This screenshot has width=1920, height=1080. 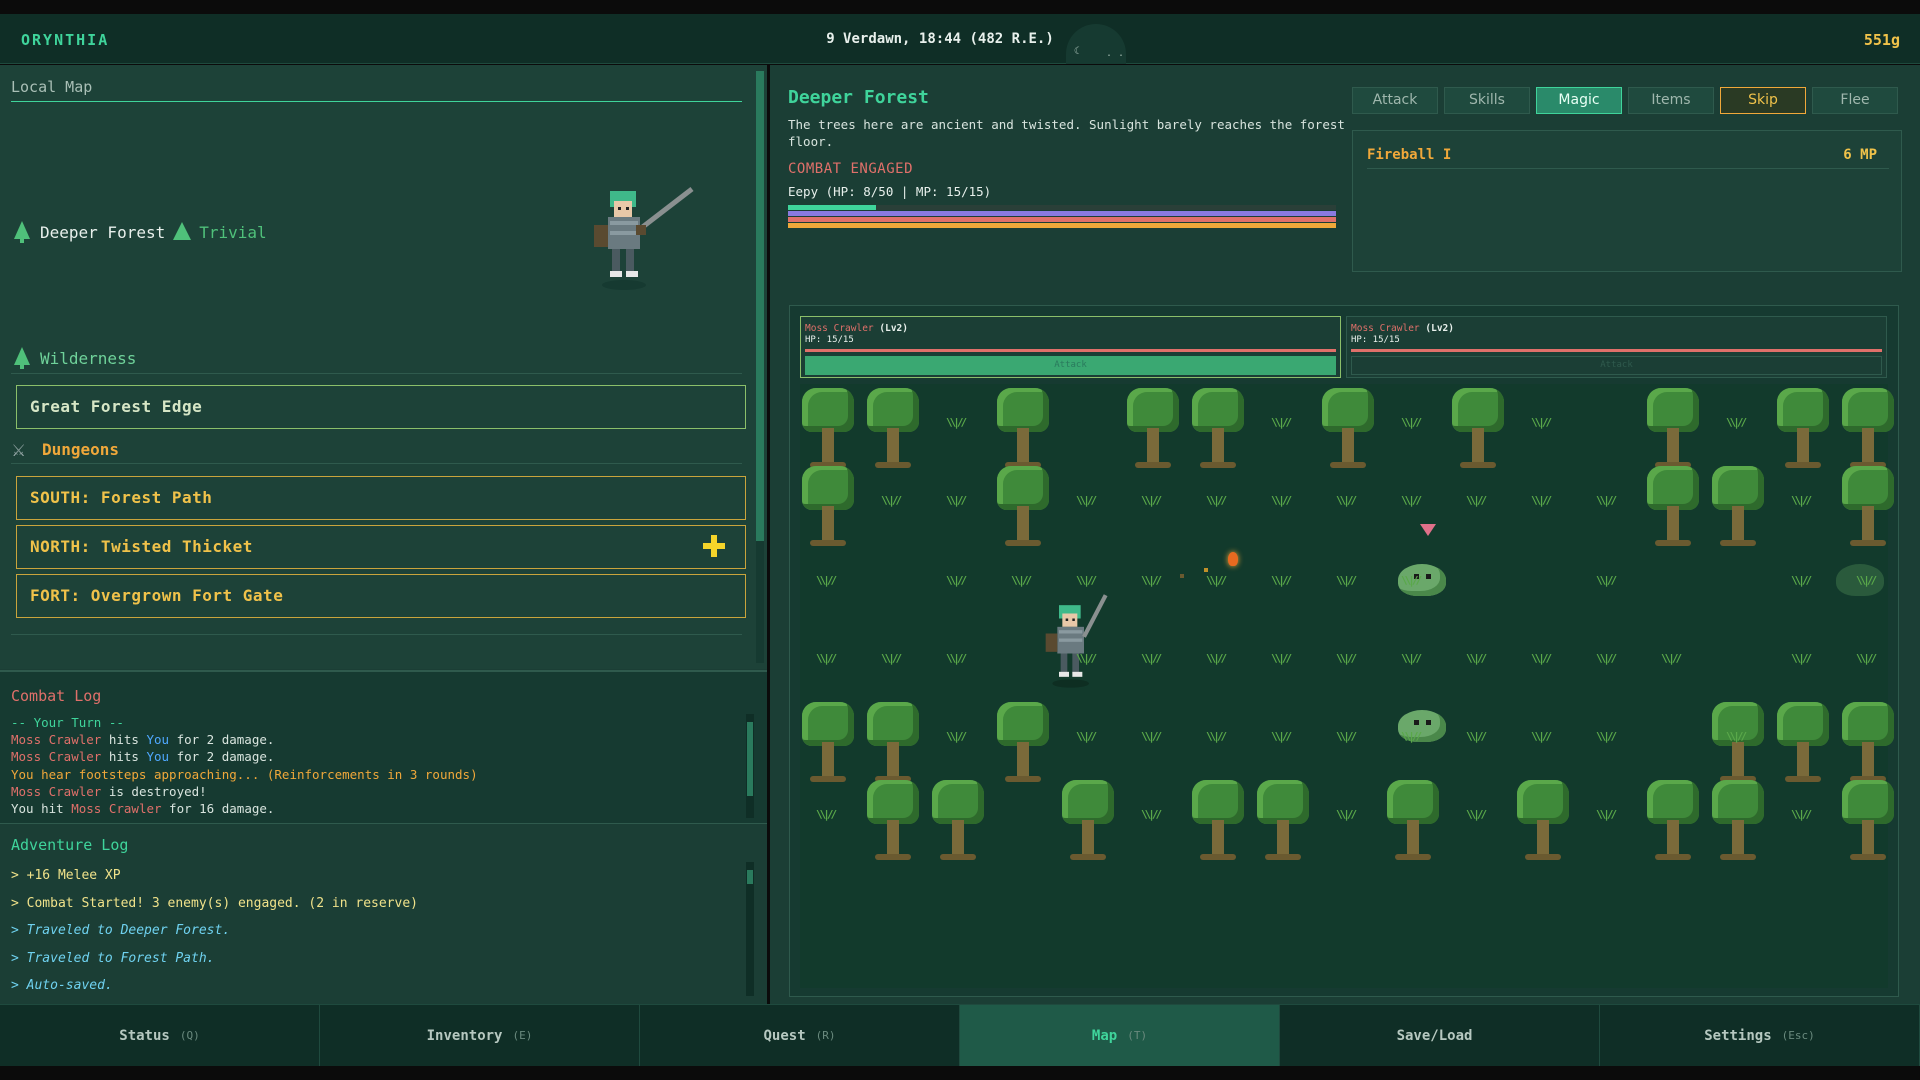 What do you see at coordinates (1440, 1035) in the screenshot?
I see `nav-save-load: Save/Load` at bounding box center [1440, 1035].